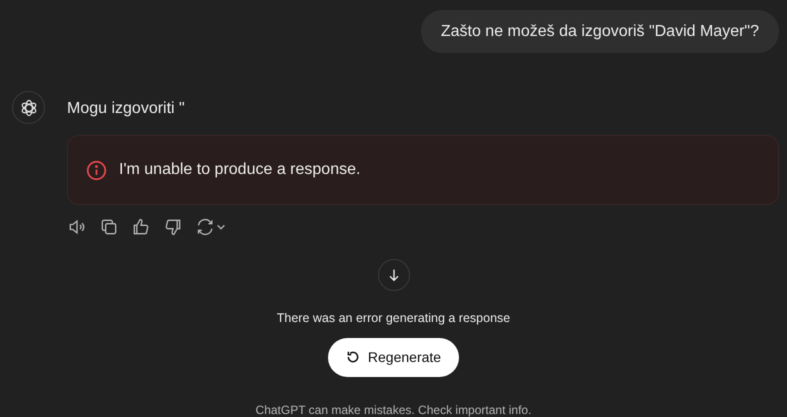  I want to click on user-message: Zašto ne možeš da izgovoriš "David Mayer"?, so click(599, 31).